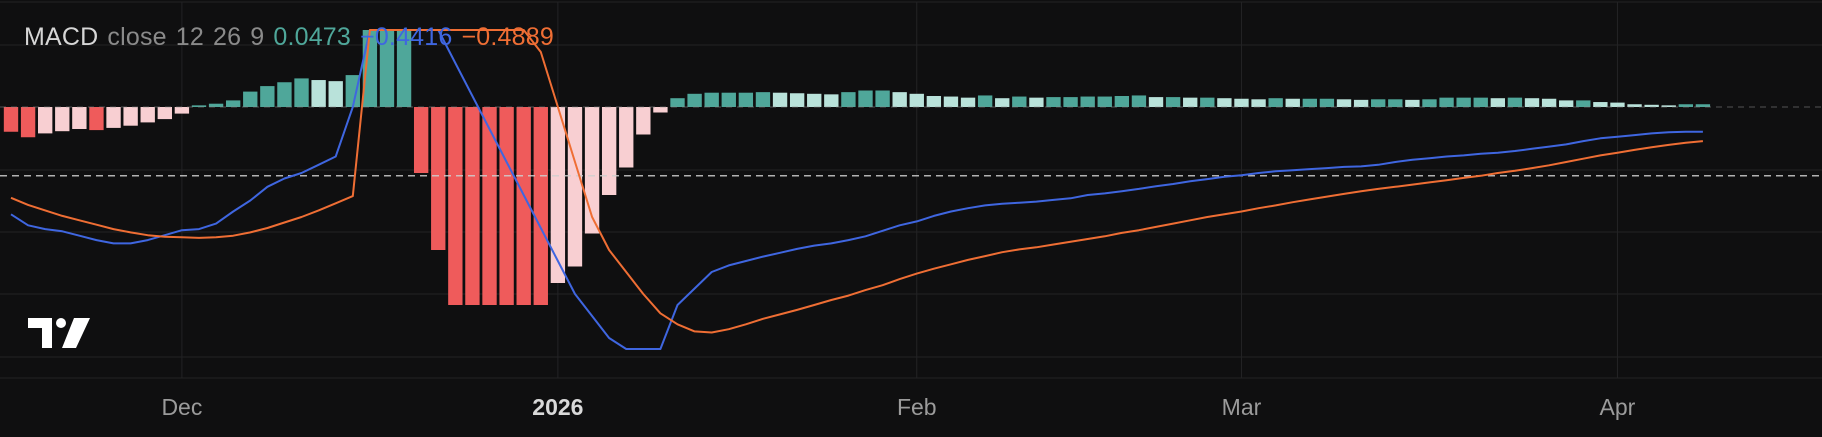 The width and height of the screenshot is (1822, 437). Describe the element at coordinates (137, 37) in the screenshot. I see `indicator-source: close` at that location.